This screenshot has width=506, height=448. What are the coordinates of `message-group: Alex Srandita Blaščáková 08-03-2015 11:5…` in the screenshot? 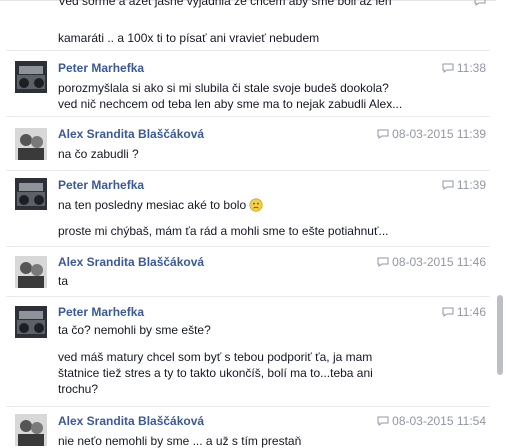 It's located at (248, 427).